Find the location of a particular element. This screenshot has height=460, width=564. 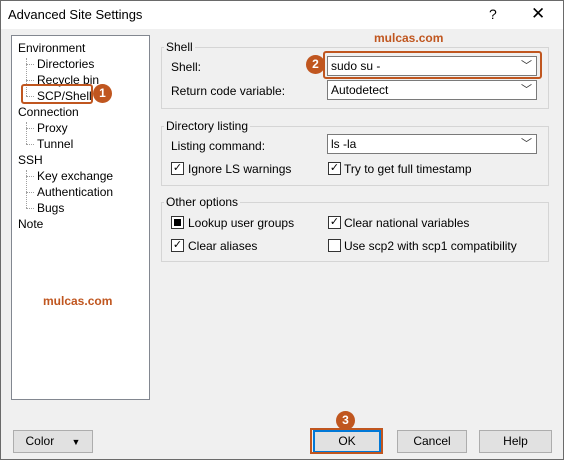

tree-item-ssh: SSH is located at coordinates (30, 160).